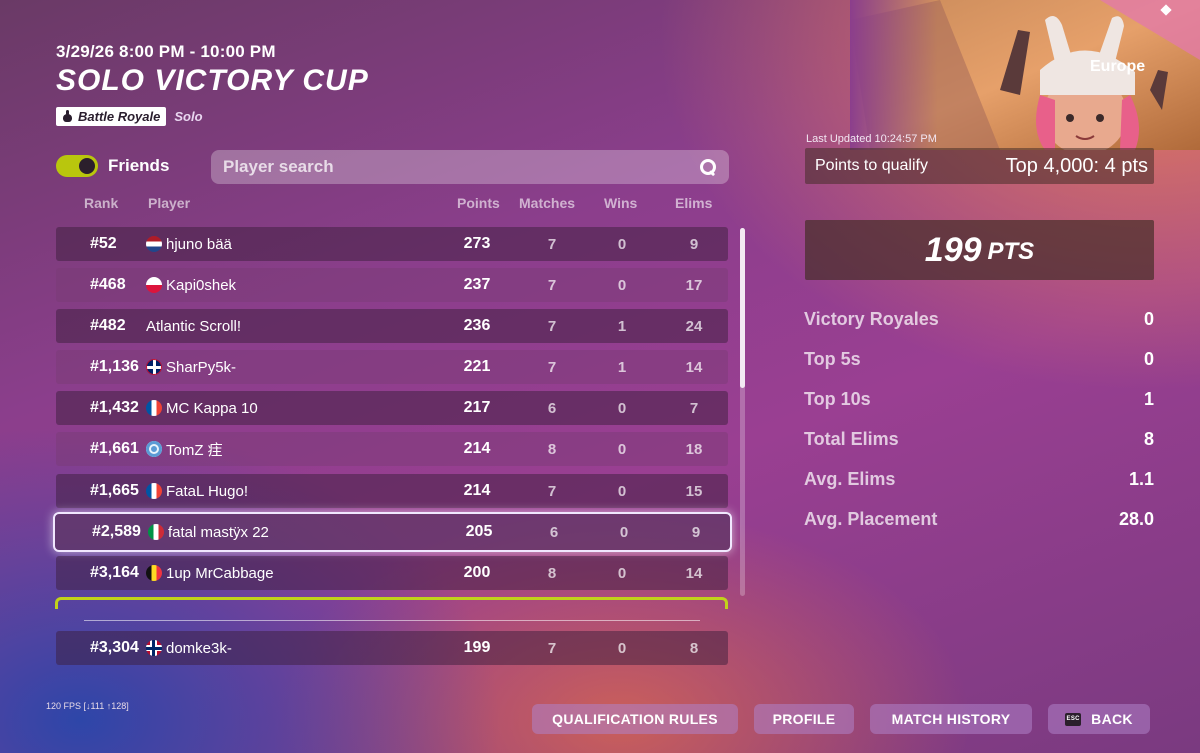 The width and height of the screenshot is (1200, 753). I want to click on stat-label: Avg. Placement, so click(871, 519).